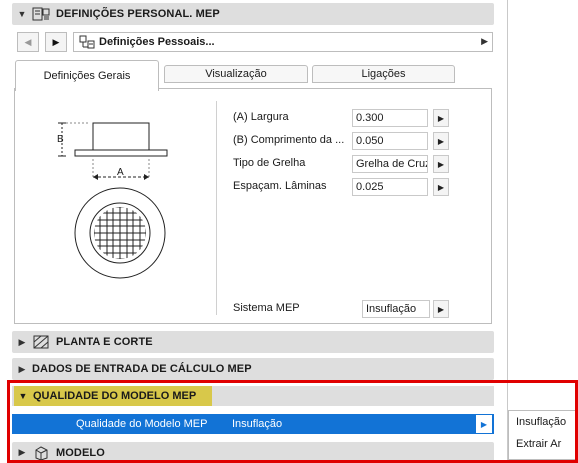  I want to click on param-espacamento-arrow-button: ▶, so click(441, 187).